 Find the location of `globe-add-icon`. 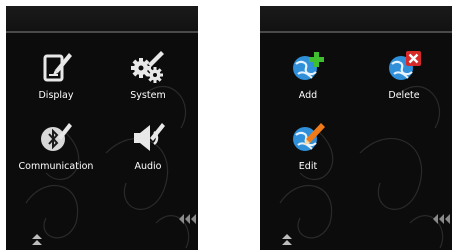

globe-add-icon is located at coordinates (308, 66).